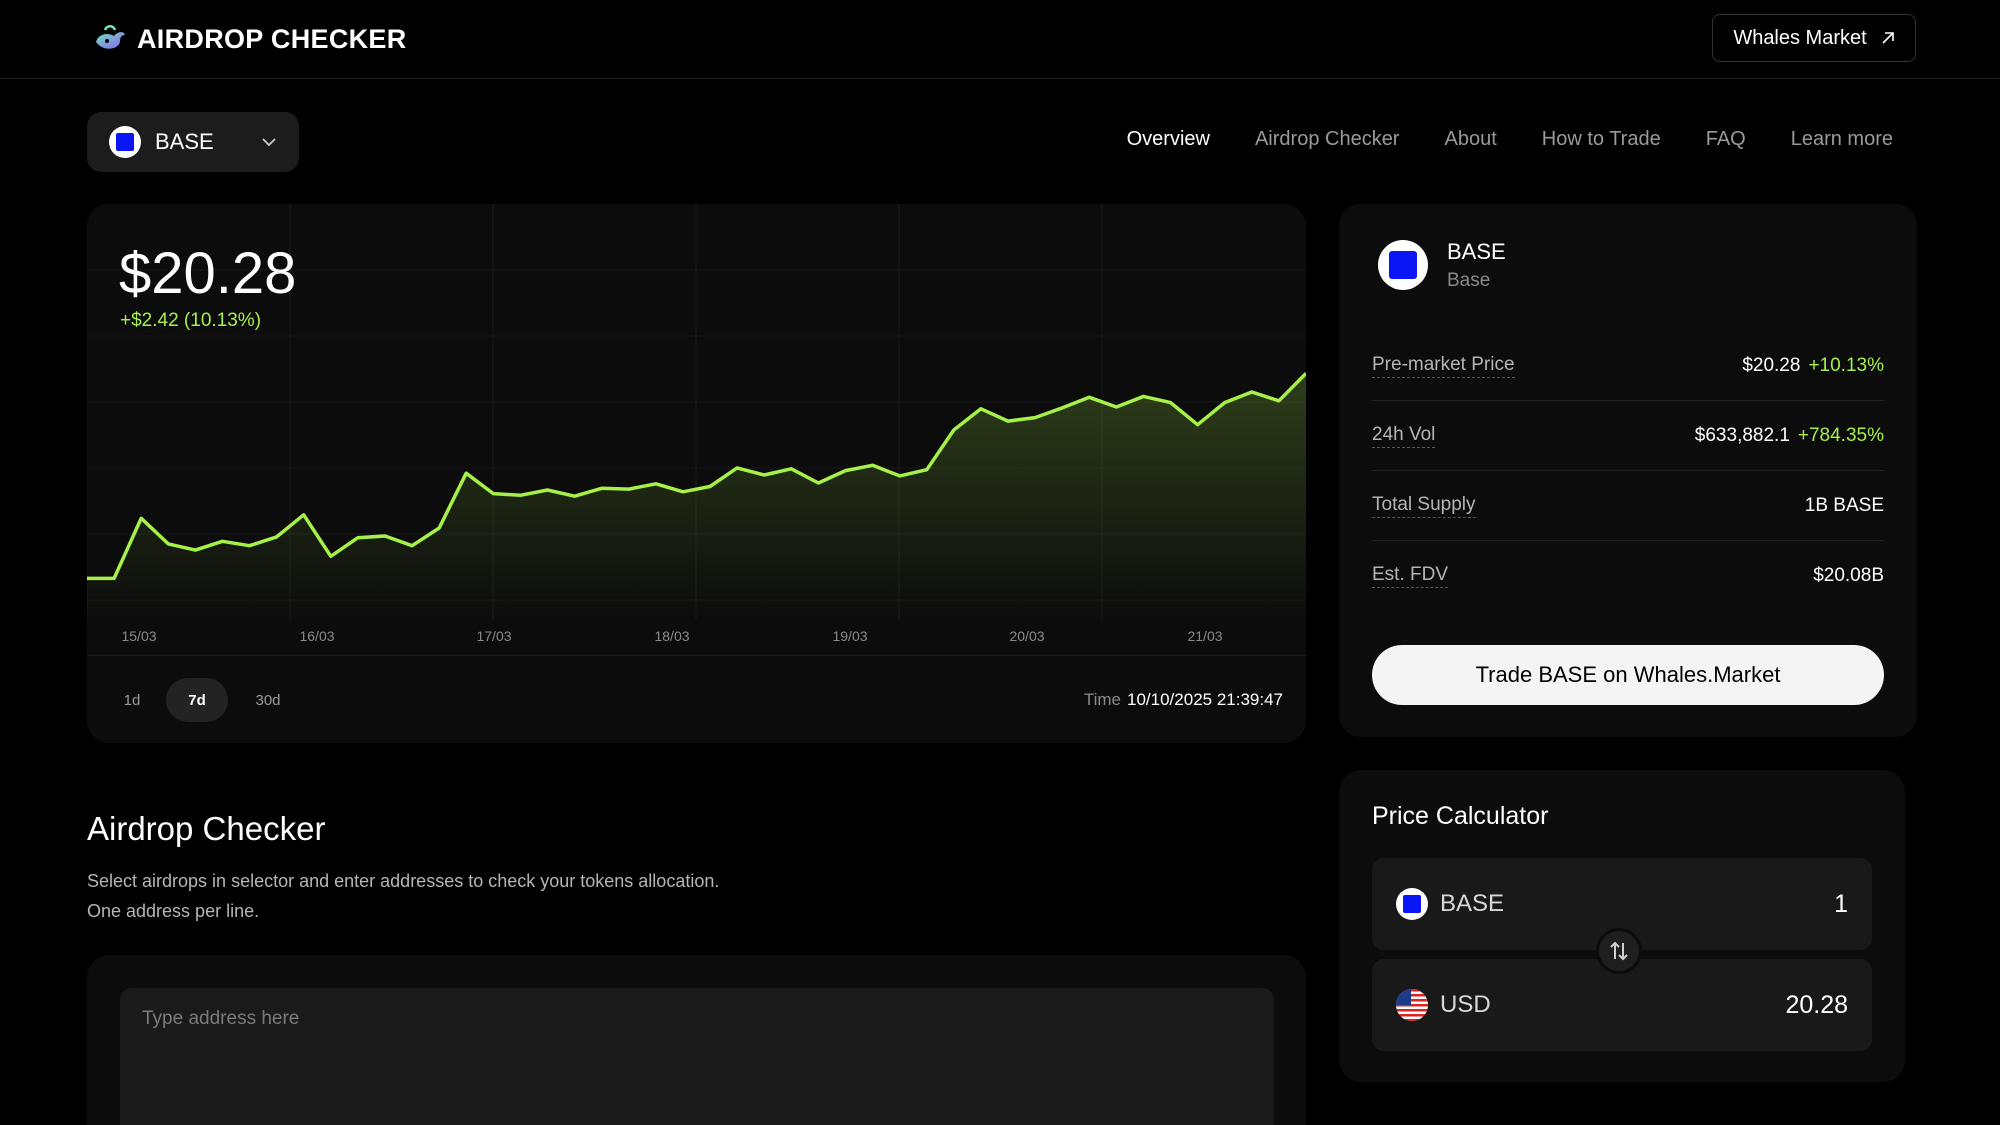 The height and width of the screenshot is (1125, 2000). What do you see at coordinates (1410, 576) in the screenshot?
I see `stat-label: Est. FDV` at bounding box center [1410, 576].